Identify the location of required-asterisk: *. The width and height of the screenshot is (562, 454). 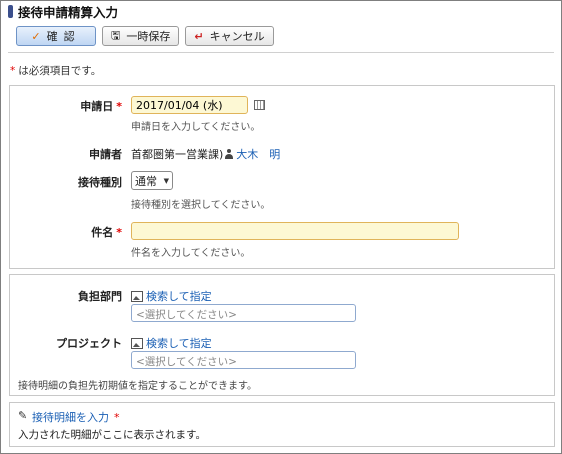
(13, 71).